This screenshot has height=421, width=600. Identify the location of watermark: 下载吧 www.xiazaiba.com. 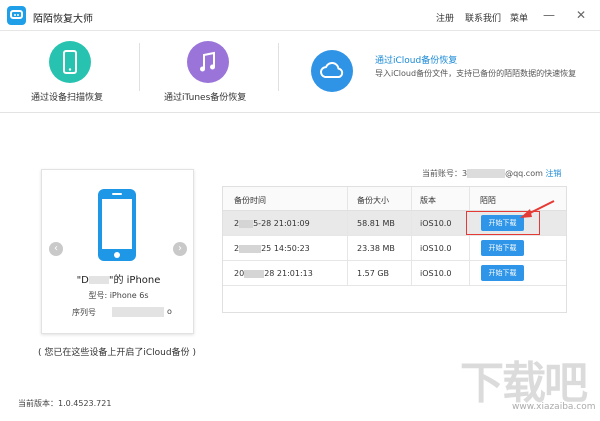
(528, 382).